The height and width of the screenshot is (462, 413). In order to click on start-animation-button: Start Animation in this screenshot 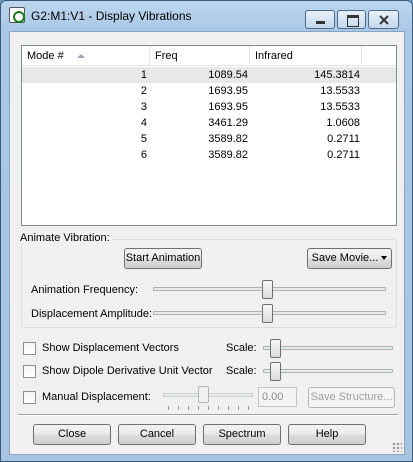, I will do `click(163, 258)`.